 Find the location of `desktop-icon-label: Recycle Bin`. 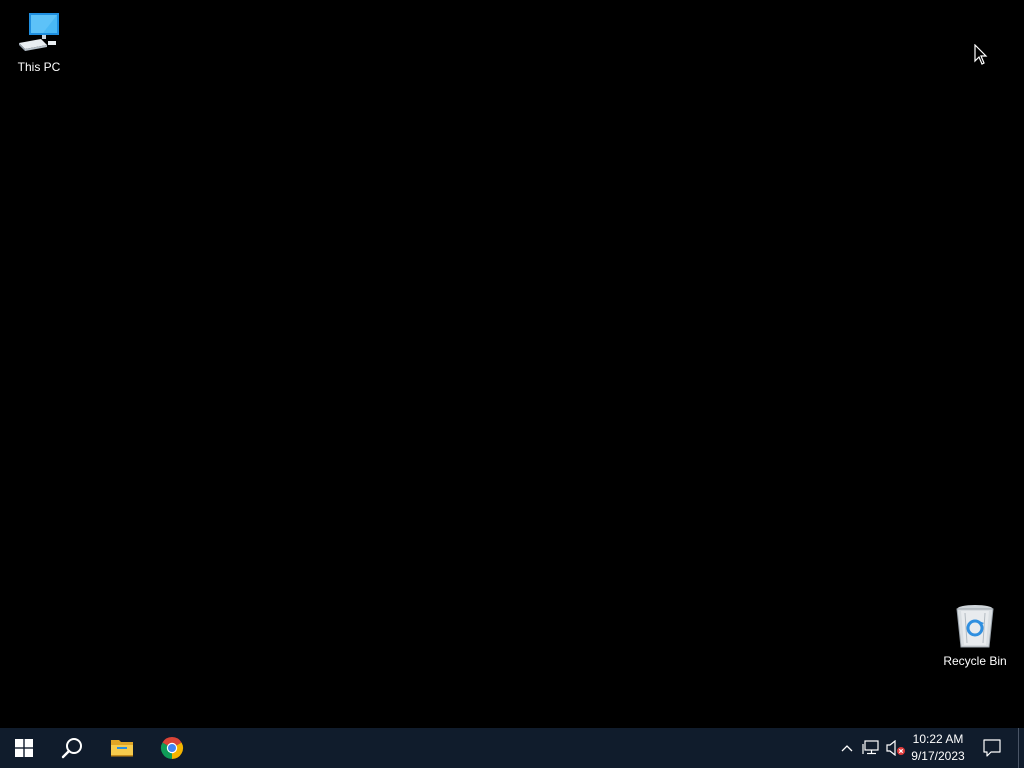

desktop-icon-label: Recycle Bin is located at coordinates (975, 661).